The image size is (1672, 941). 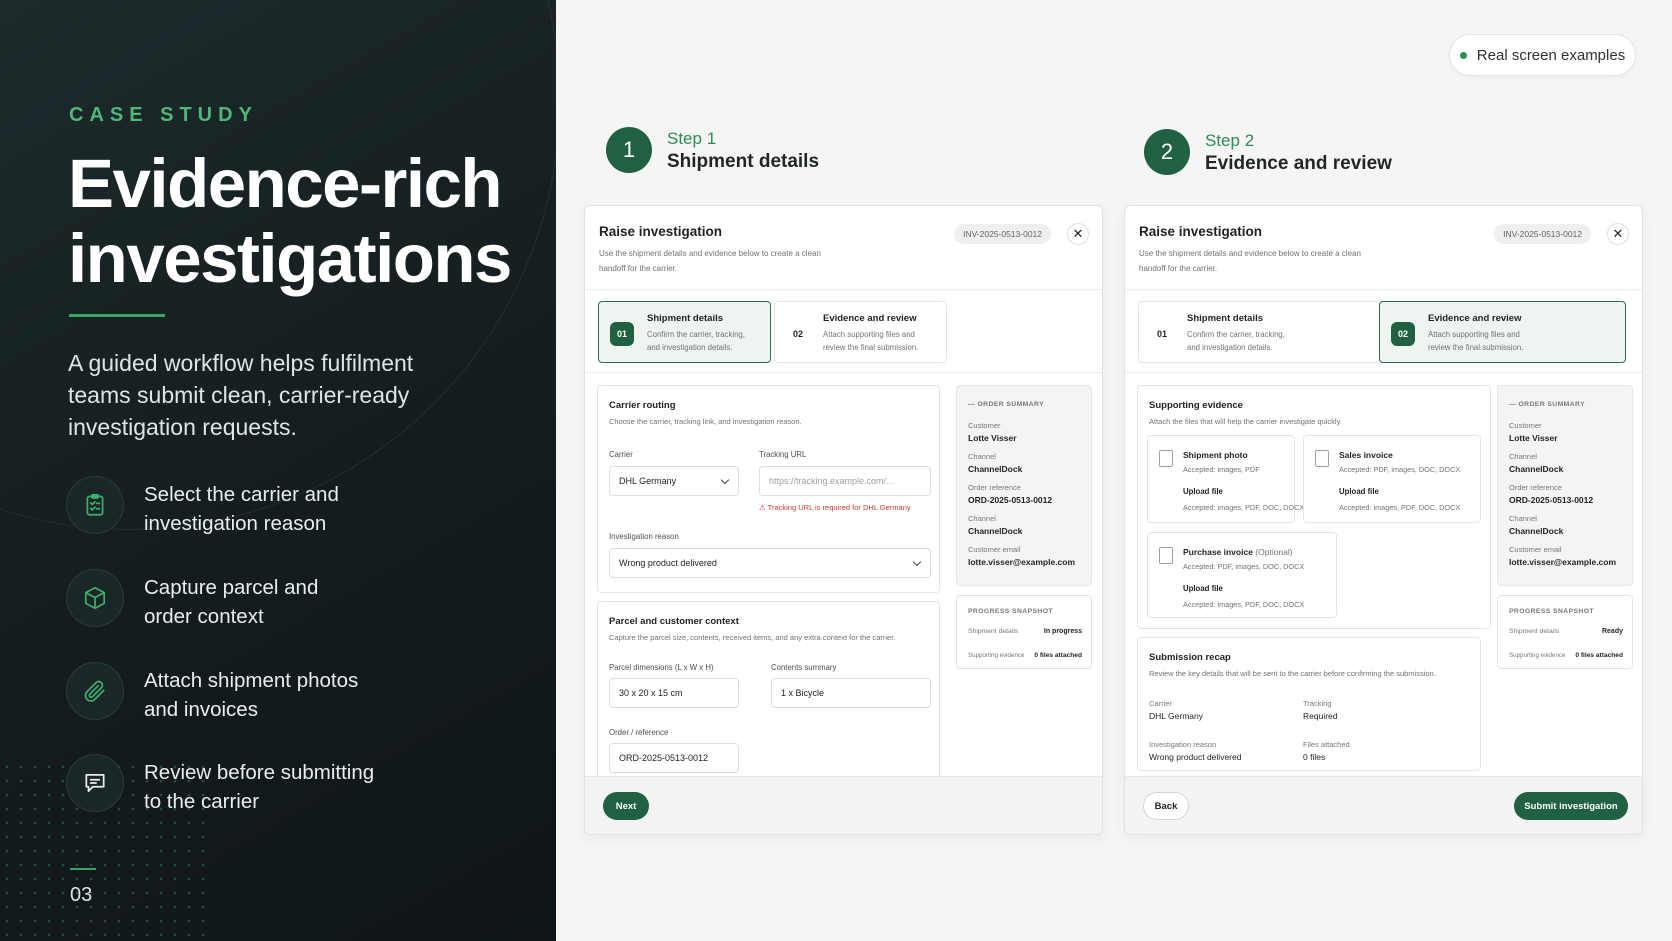 What do you see at coordinates (1183, 744) in the screenshot?
I see `recap-key: Investigation reason` at bounding box center [1183, 744].